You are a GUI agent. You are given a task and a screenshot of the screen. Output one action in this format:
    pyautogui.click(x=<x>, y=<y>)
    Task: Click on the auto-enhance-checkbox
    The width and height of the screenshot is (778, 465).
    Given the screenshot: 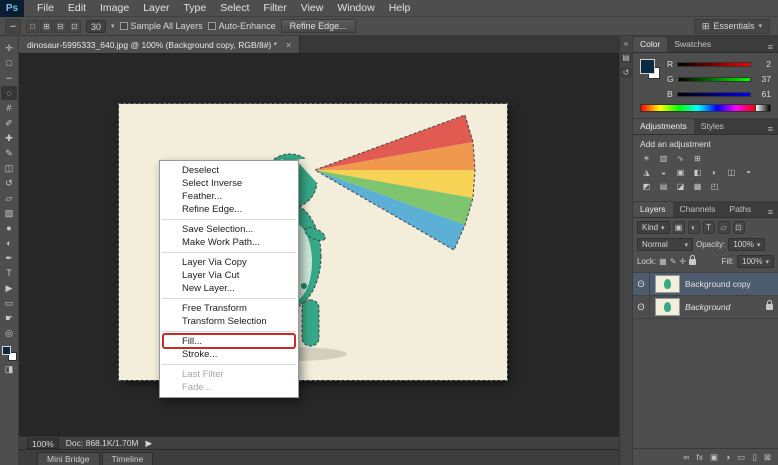 What is the action you would take?
    pyautogui.click(x=211, y=26)
    